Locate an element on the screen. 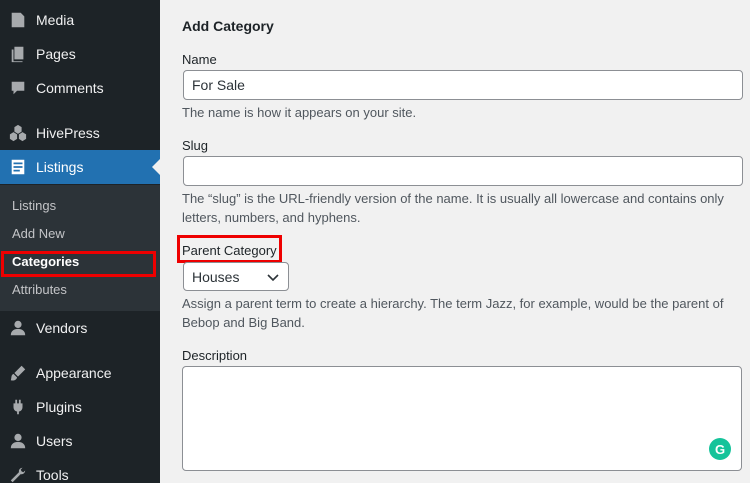  slug-label: Slug is located at coordinates (195, 145).